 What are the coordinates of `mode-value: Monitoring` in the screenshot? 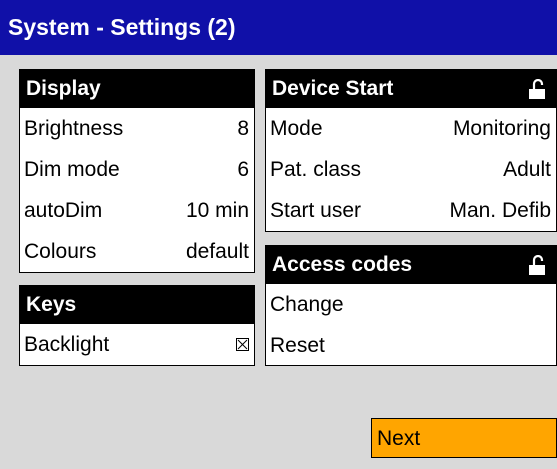 It's located at (501, 128).